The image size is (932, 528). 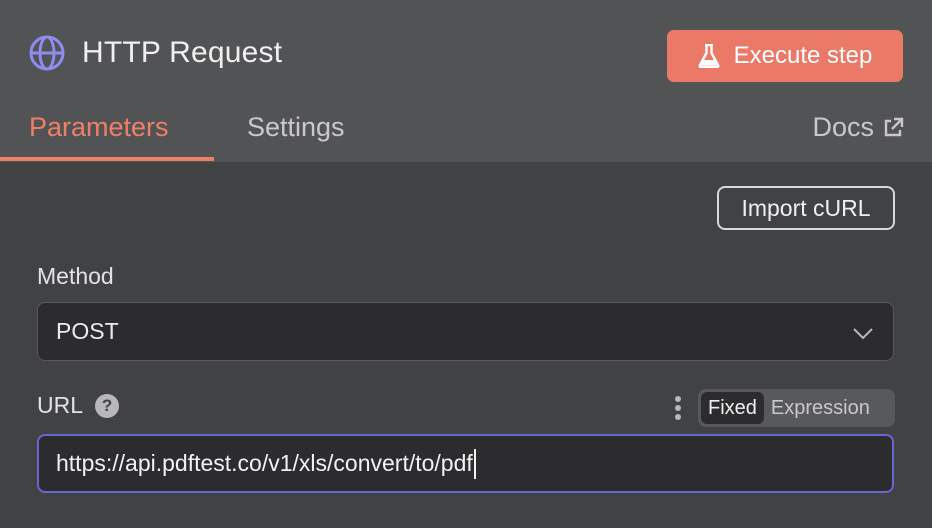 What do you see at coordinates (474, 463) in the screenshot?
I see `text-caret` at bounding box center [474, 463].